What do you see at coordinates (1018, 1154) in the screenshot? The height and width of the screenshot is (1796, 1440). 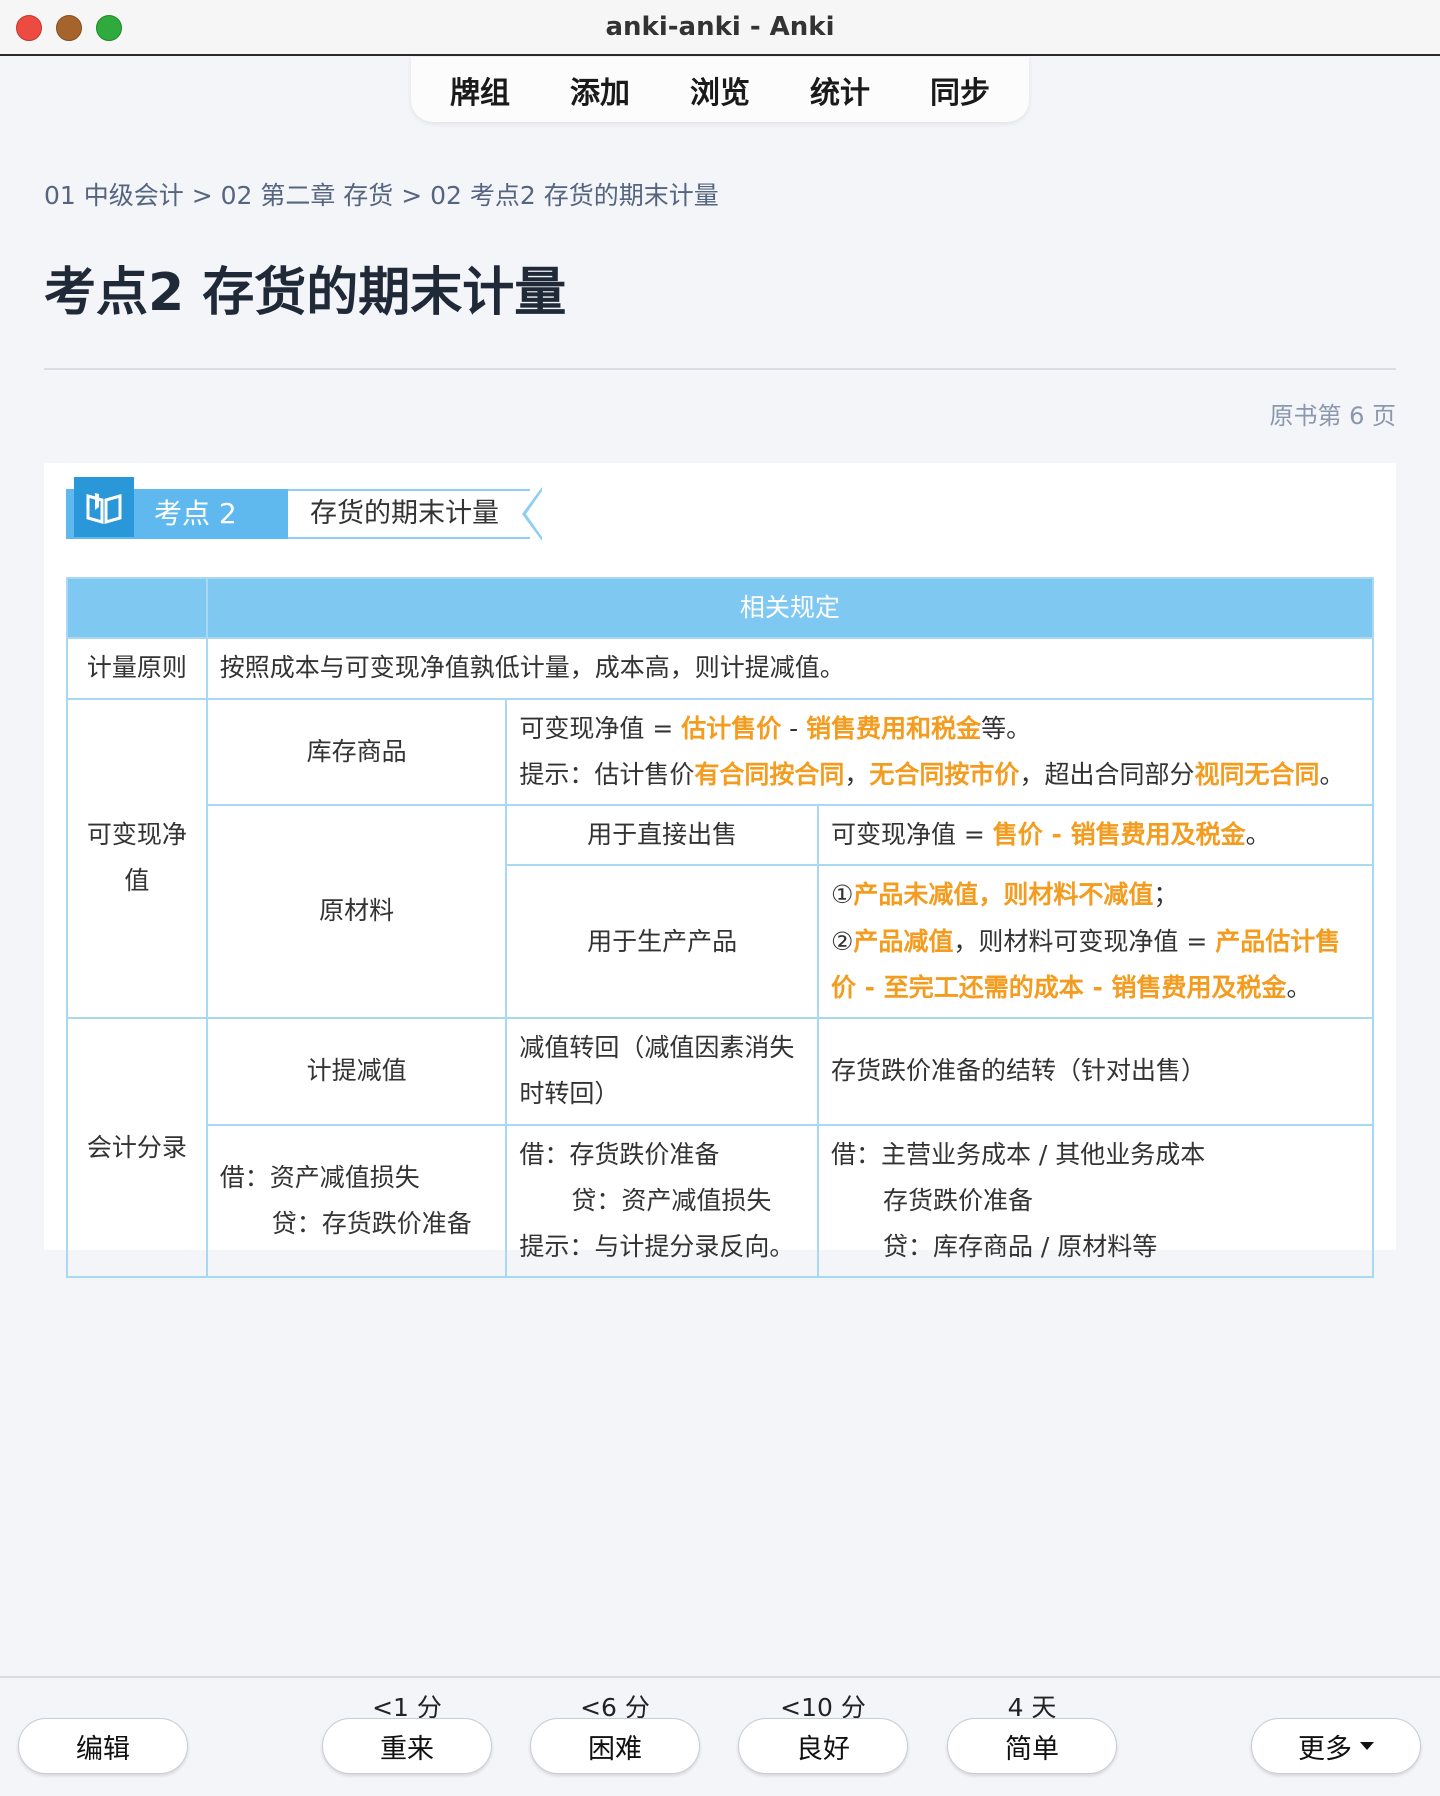 I see `entry-line: 借：主营业务成本 / 其他业务成本` at bounding box center [1018, 1154].